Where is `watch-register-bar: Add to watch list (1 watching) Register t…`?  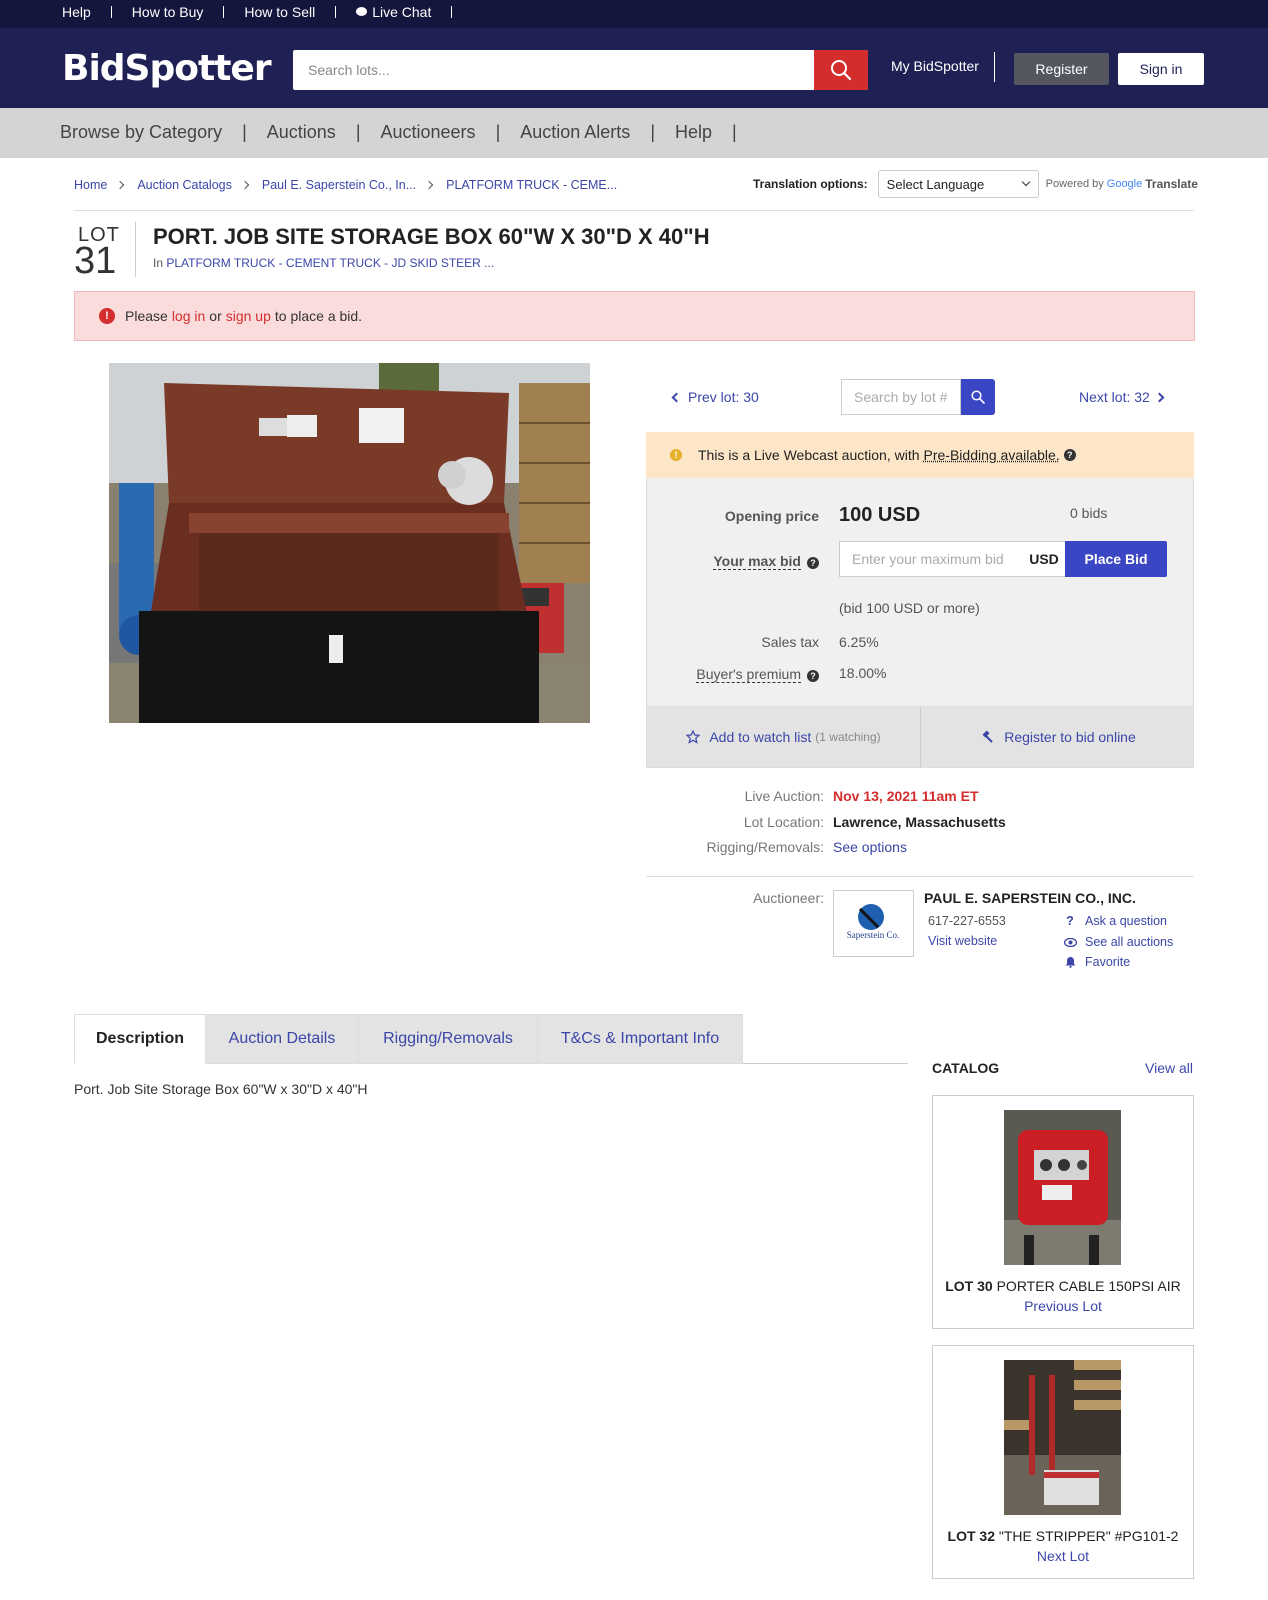 watch-register-bar: Add to watch list (1 watching) Register t… is located at coordinates (920, 737).